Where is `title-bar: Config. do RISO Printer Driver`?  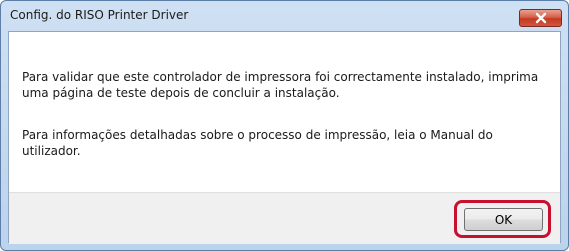
title-bar: Config. do RISO Printer Driver is located at coordinates (284, 15).